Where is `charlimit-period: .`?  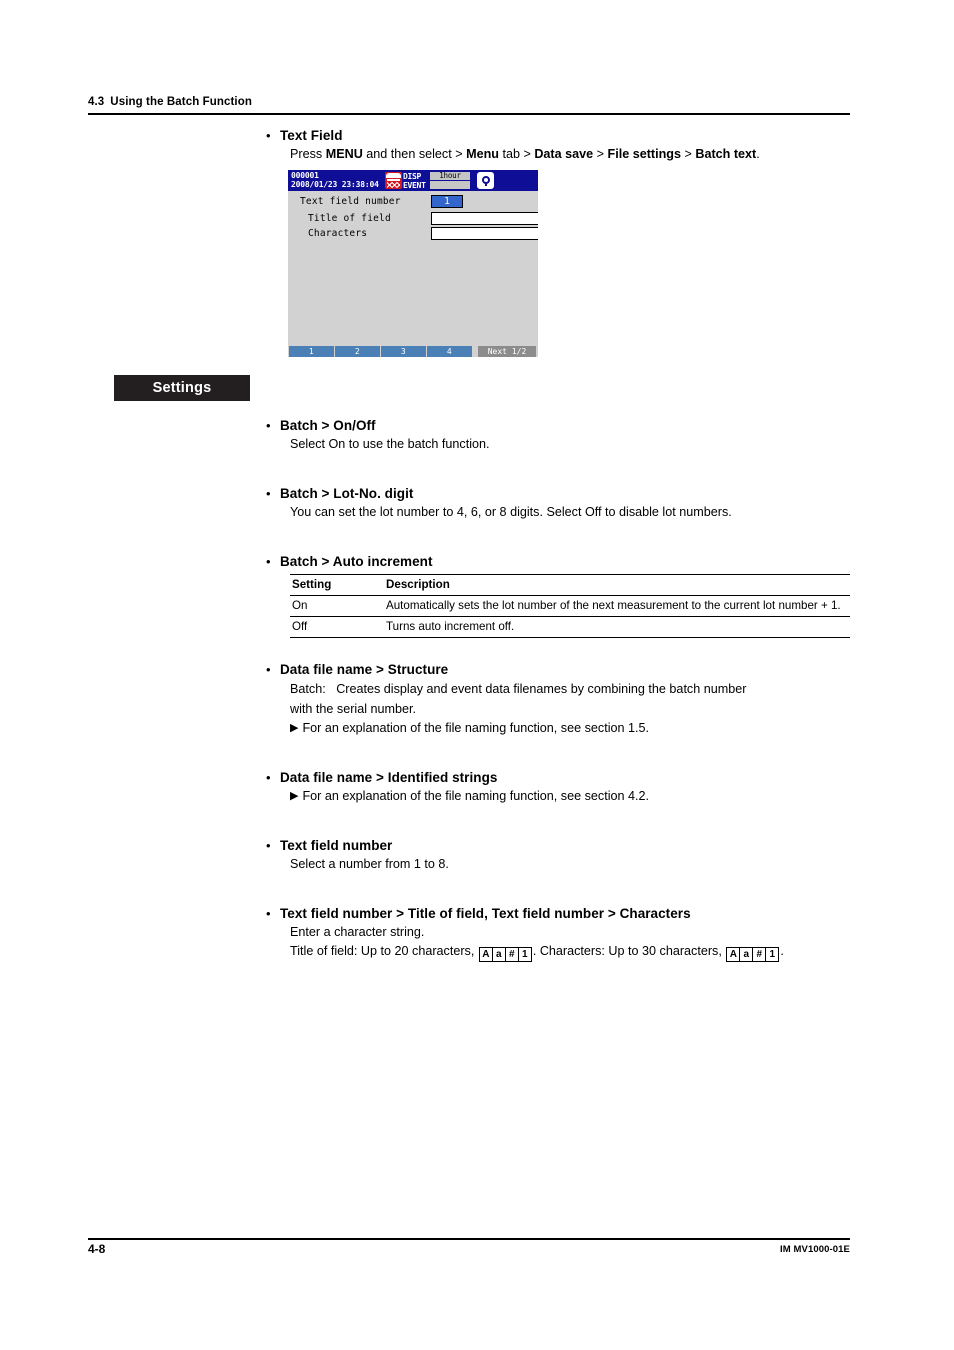
charlimit-period: . is located at coordinates (782, 951).